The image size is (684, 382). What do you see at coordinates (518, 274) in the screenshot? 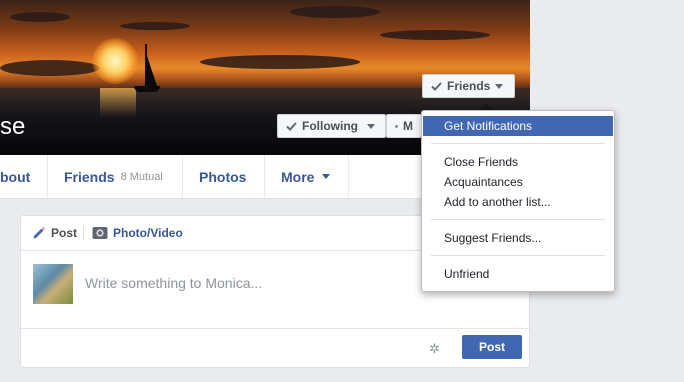
I see `menu-item-unfriend: Unfriend` at bounding box center [518, 274].